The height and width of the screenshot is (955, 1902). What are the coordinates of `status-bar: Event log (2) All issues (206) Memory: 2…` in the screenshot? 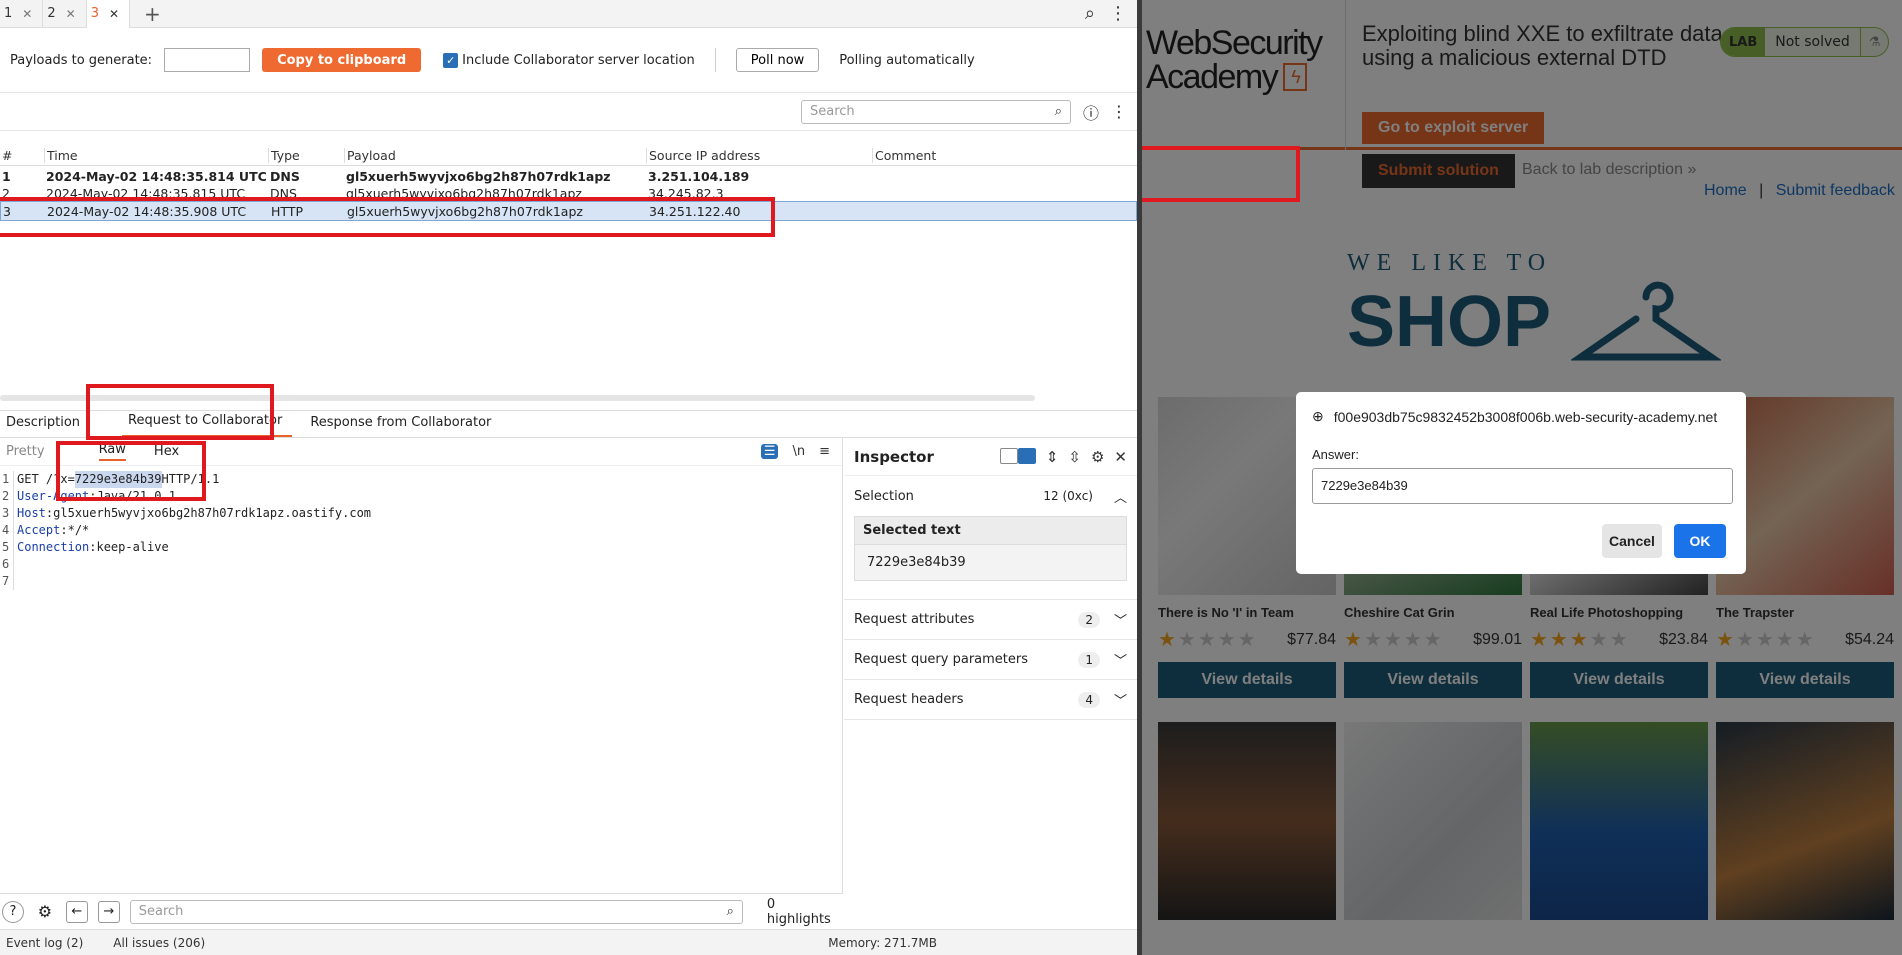 It's located at (568, 942).